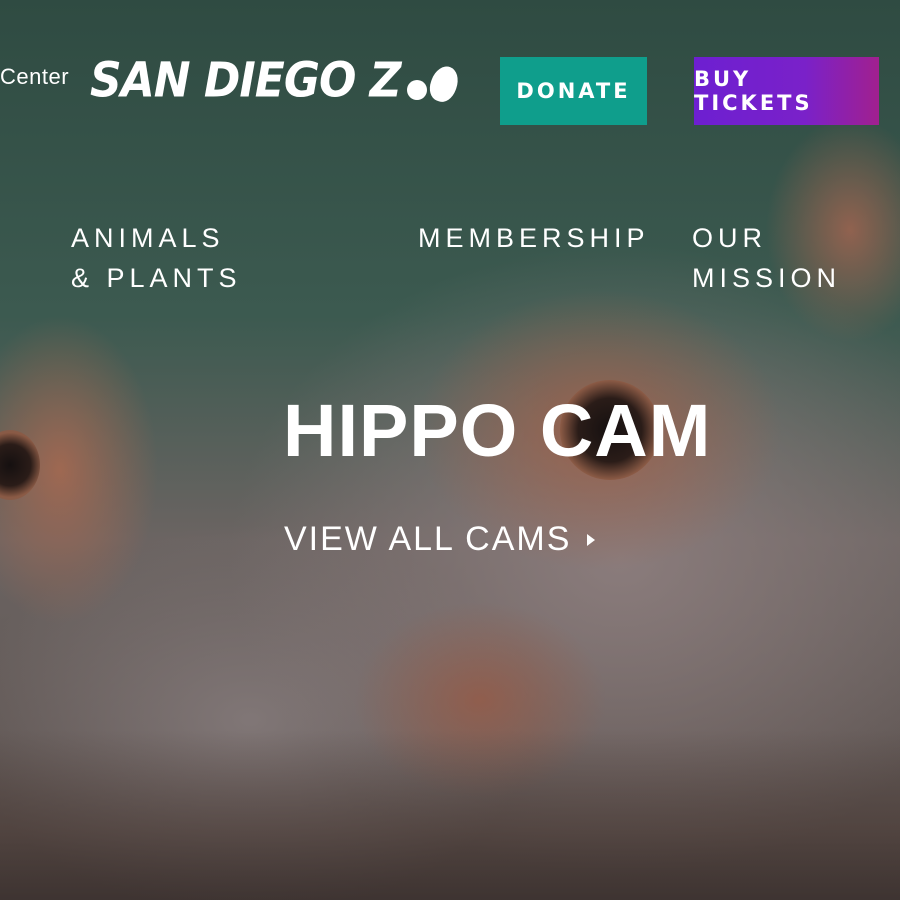  I want to click on header-left-link: Center, so click(34, 77).